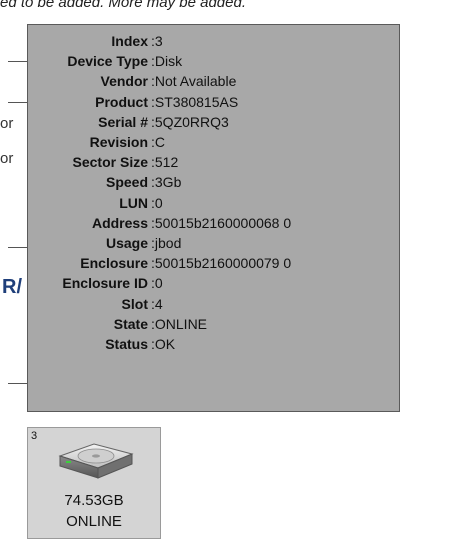 This screenshot has height=539, width=460. I want to click on tooltip-row-label: Enclosure, so click(114, 263).